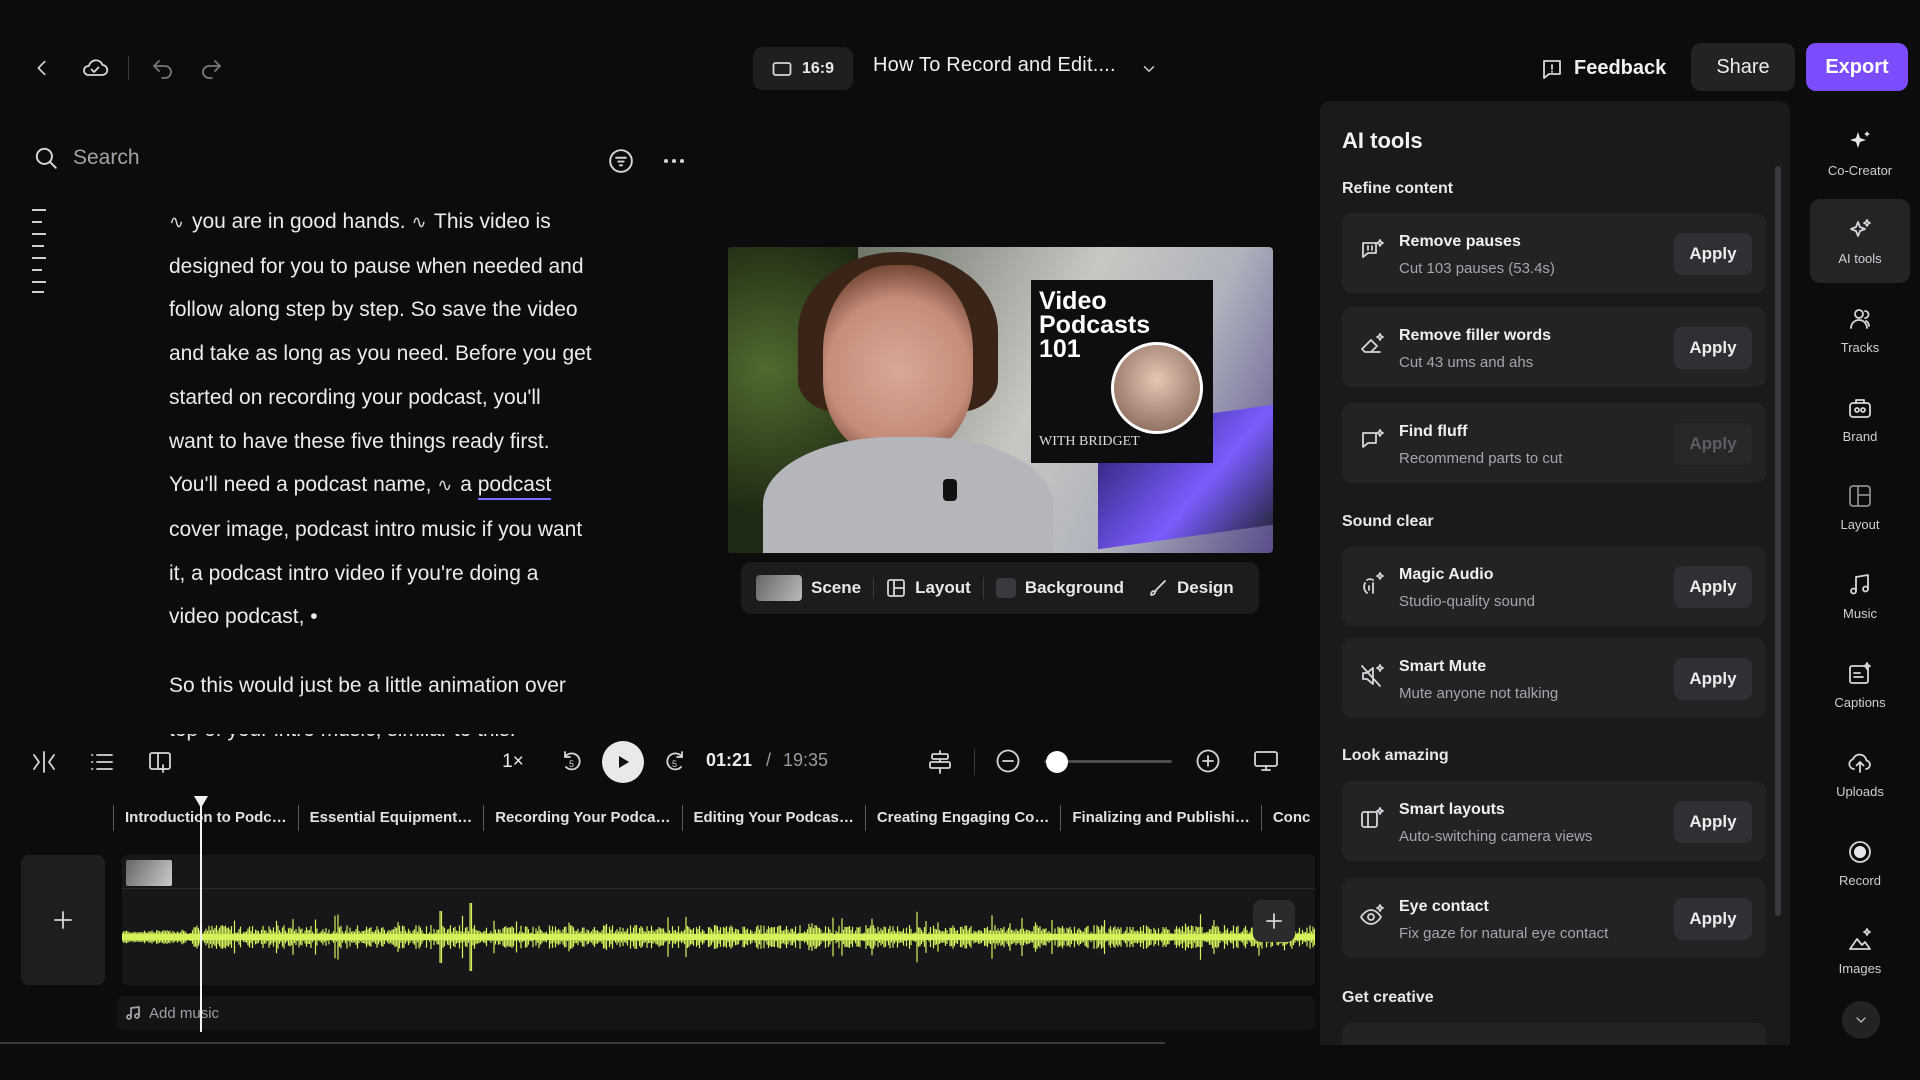 The width and height of the screenshot is (1920, 1080). I want to click on tool-find-fluff: Find fluff Recommend parts to cut Apply, so click(1554, 443).